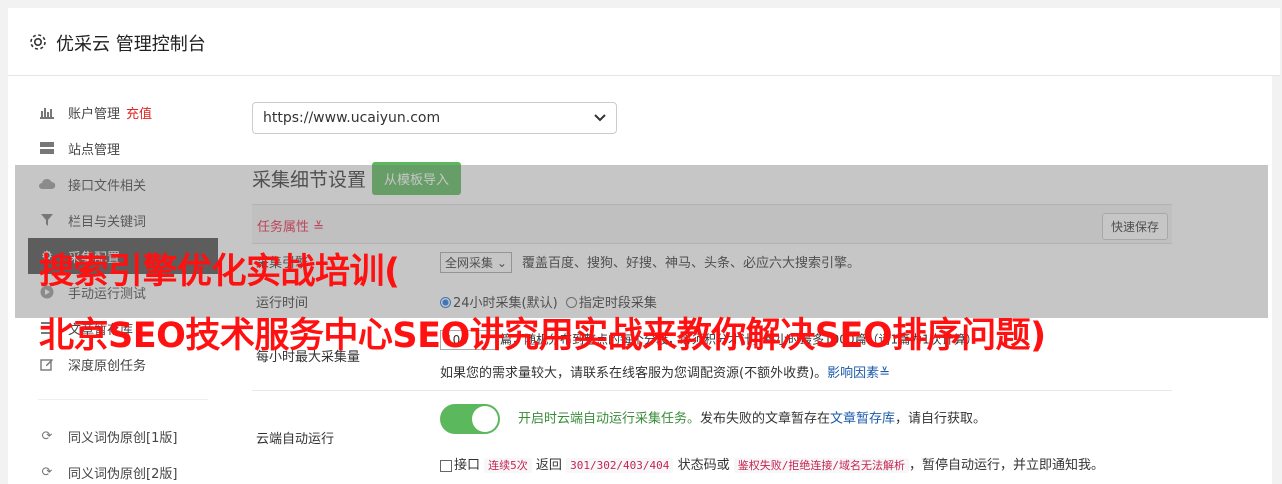 This screenshot has width=1282, height=484. What do you see at coordinates (470, 419) in the screenshot?
I see `cloud-toggle` at bounding box center [470, 419].